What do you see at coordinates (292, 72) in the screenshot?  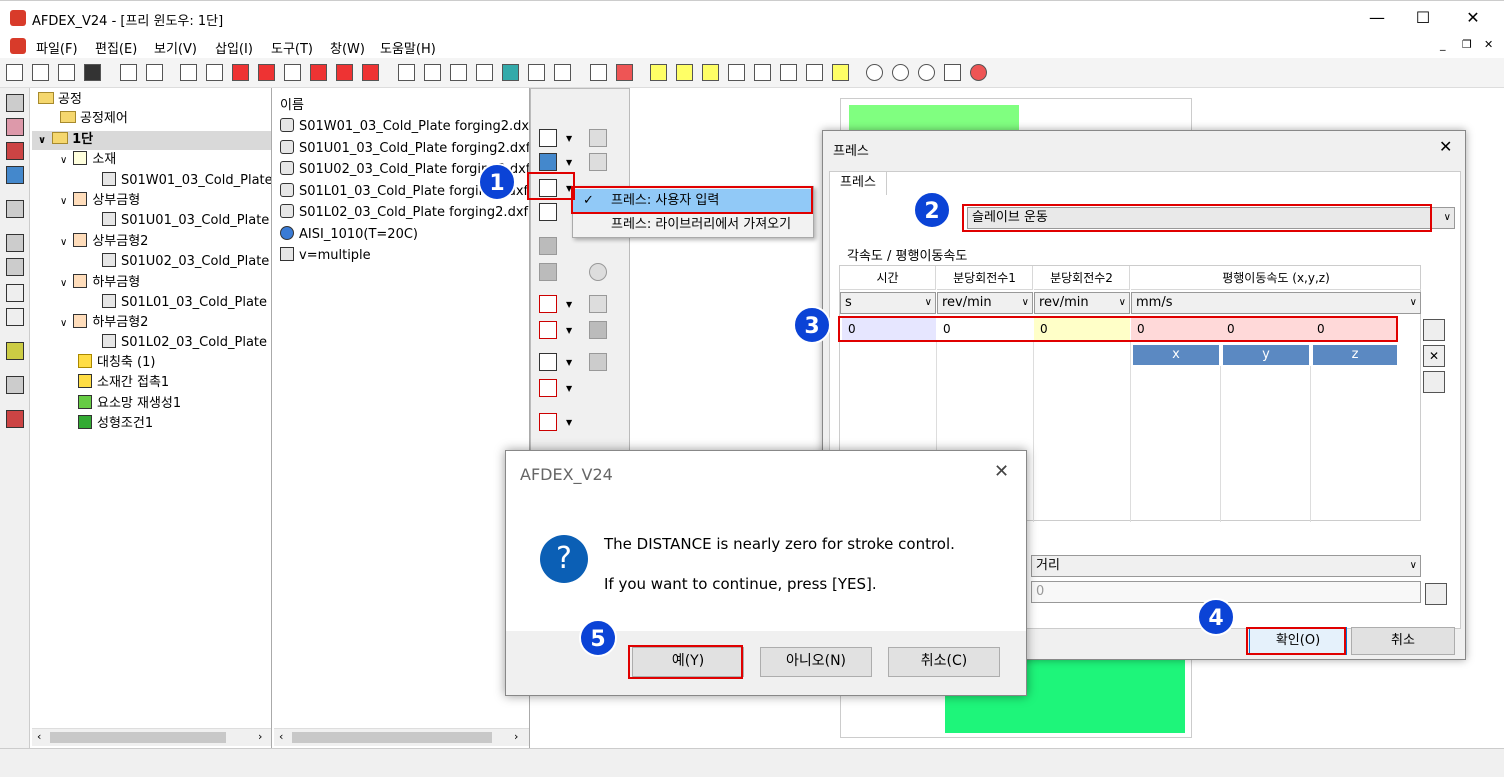 I see `box-side-icon` at bounding box center [292, 72].